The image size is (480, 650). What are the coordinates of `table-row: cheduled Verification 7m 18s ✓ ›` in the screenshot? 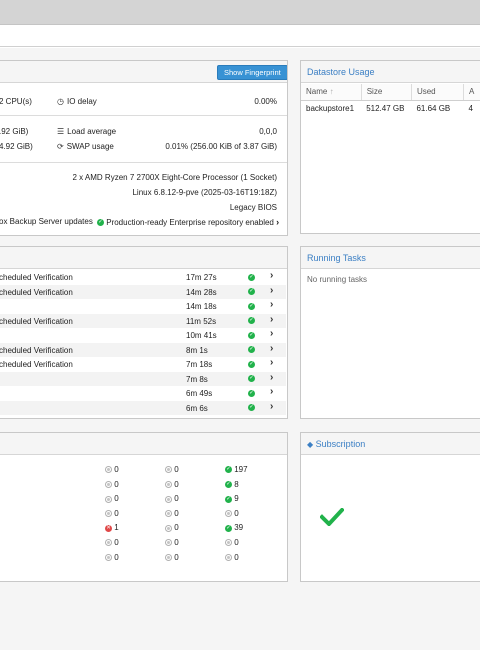 It's located at (143, 364).